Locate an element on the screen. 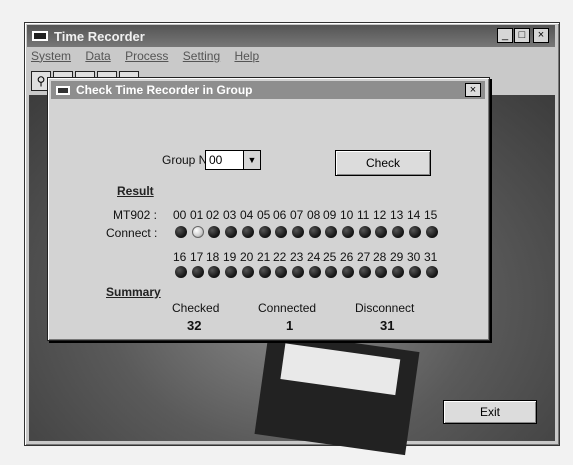 The height and width of the screenshot is (465, 573). recorder-id-00: 00 is located at coordinates (180, 215).